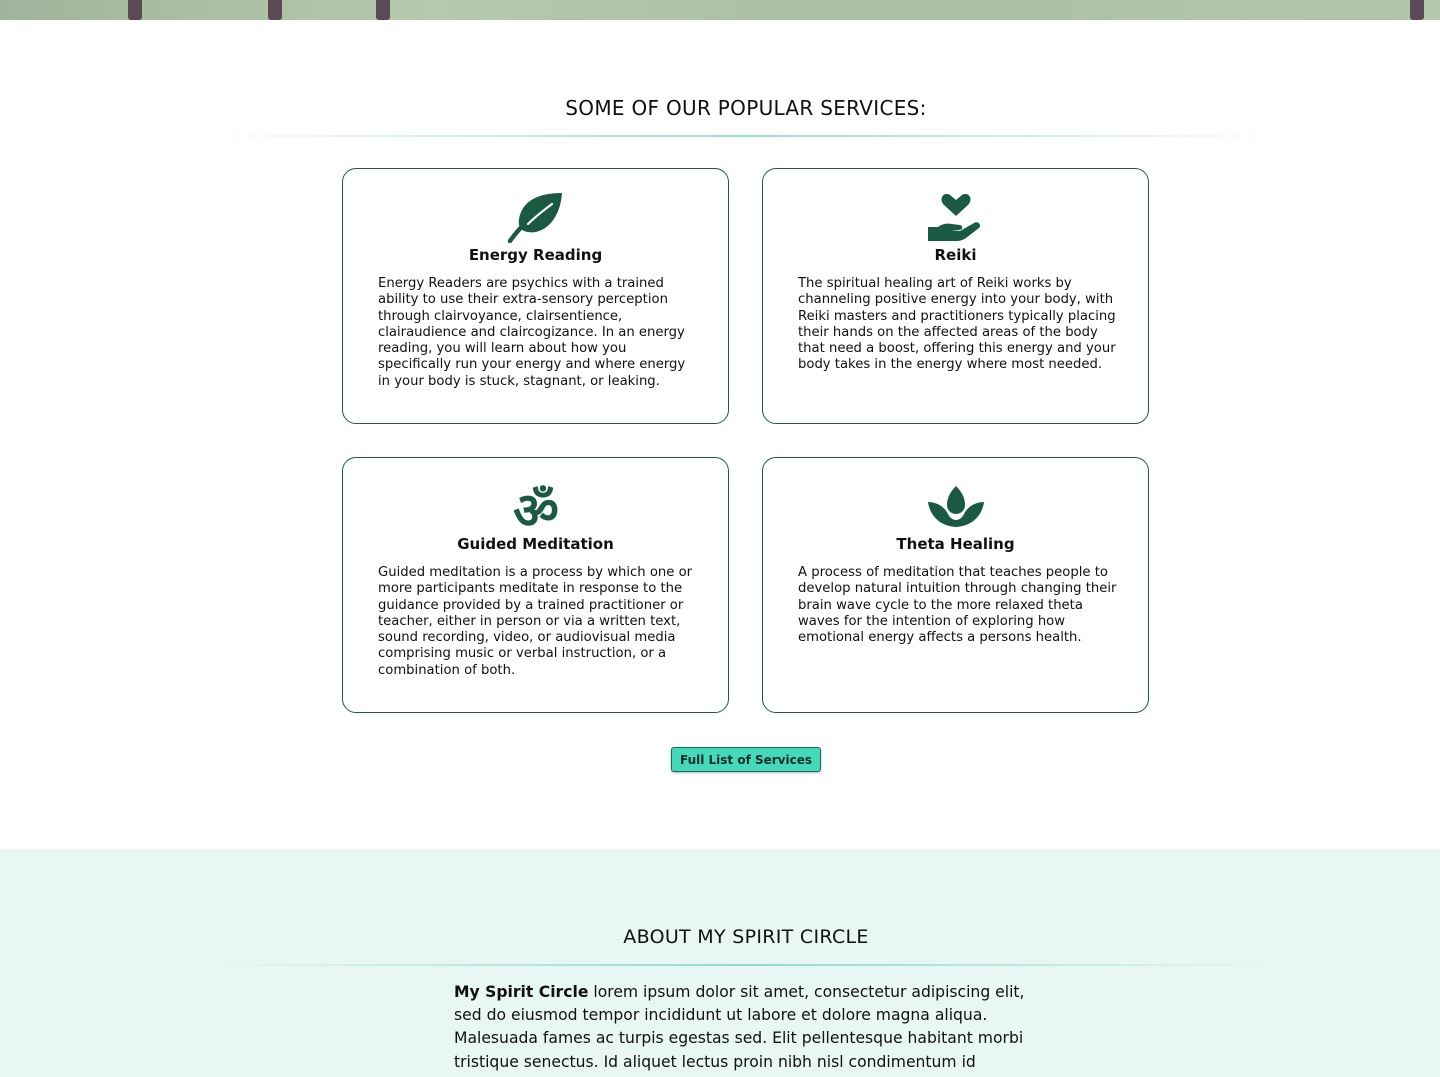 The image size is (1440, 1077). I want to click on card-title: Guided Meditation, so click(535, 544).